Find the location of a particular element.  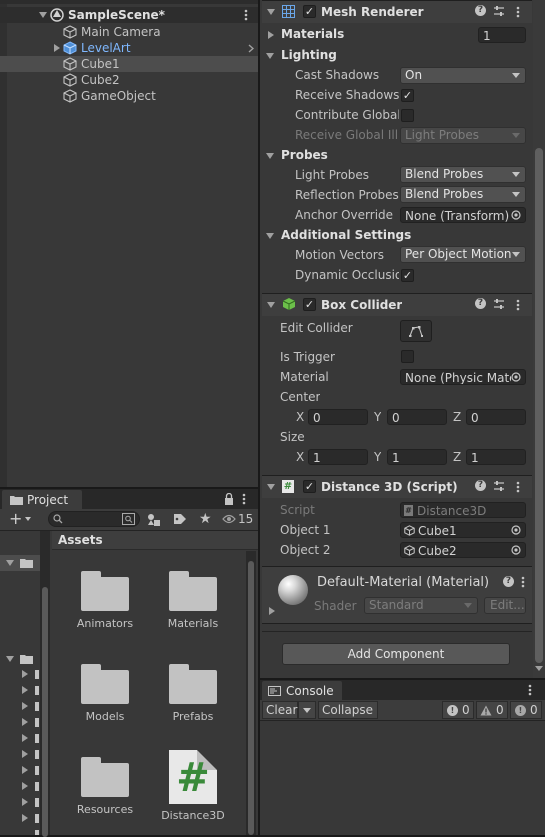

center-z-label: Z is located at coordinates (457, 417).